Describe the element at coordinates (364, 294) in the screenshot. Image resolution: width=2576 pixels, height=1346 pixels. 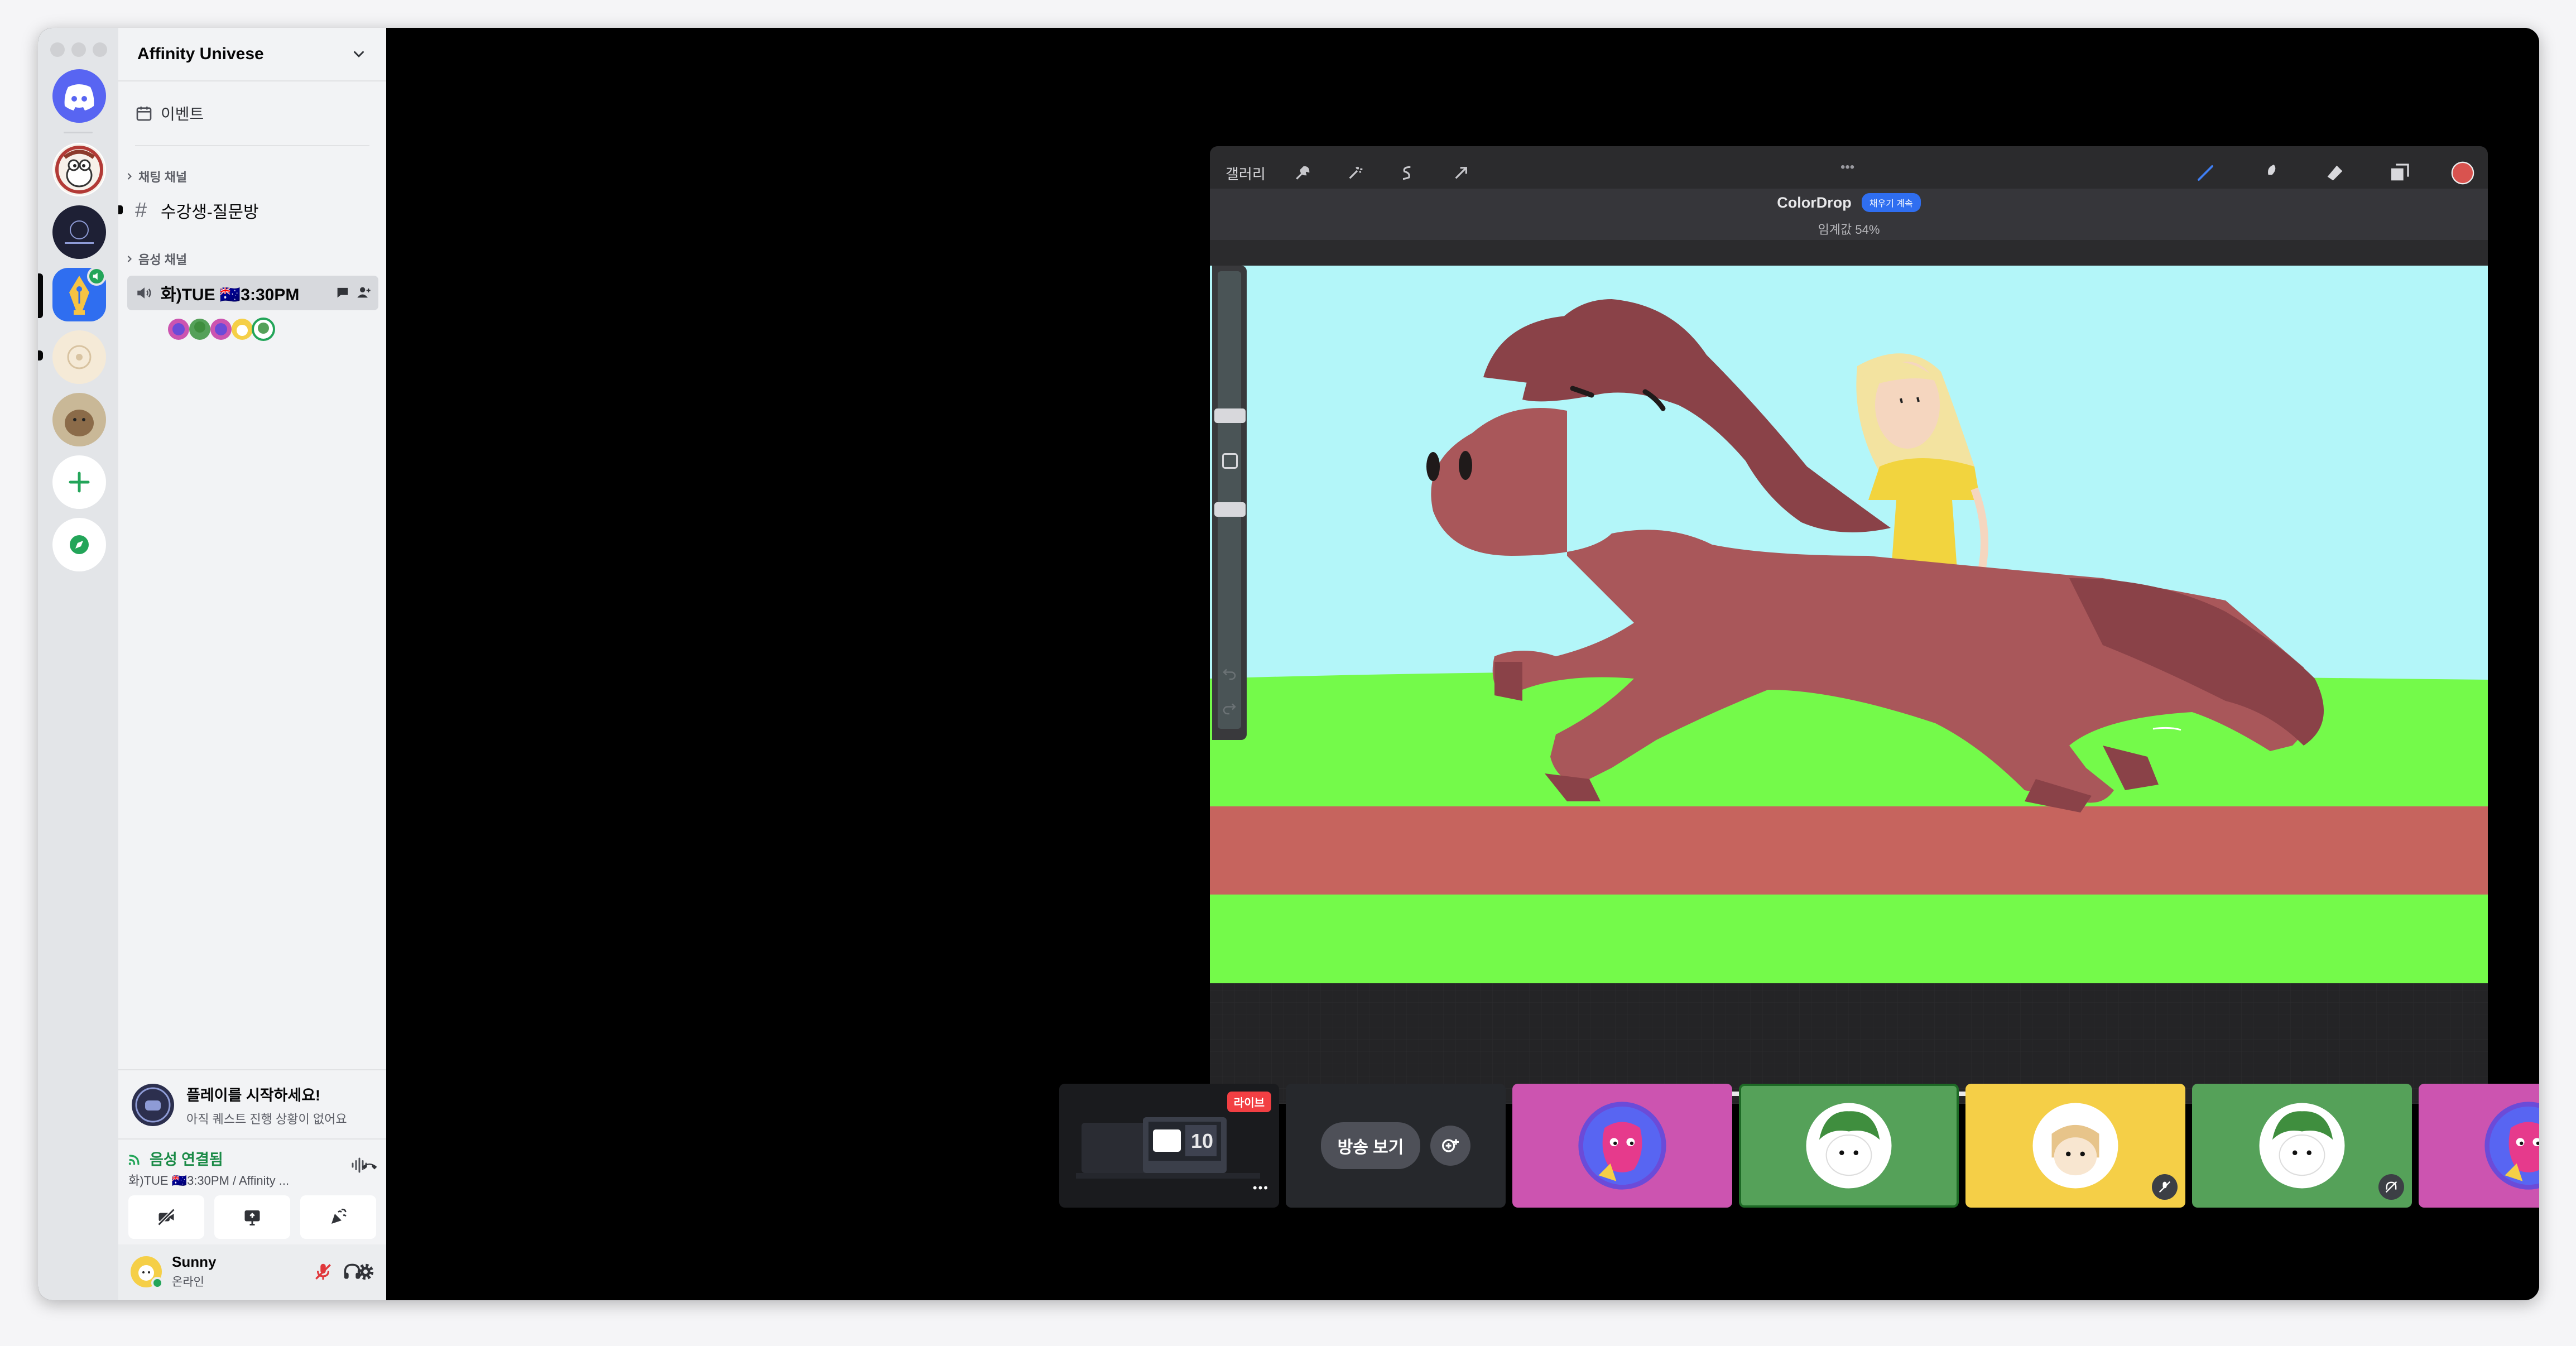
I see `invite-user-icon` at that location.